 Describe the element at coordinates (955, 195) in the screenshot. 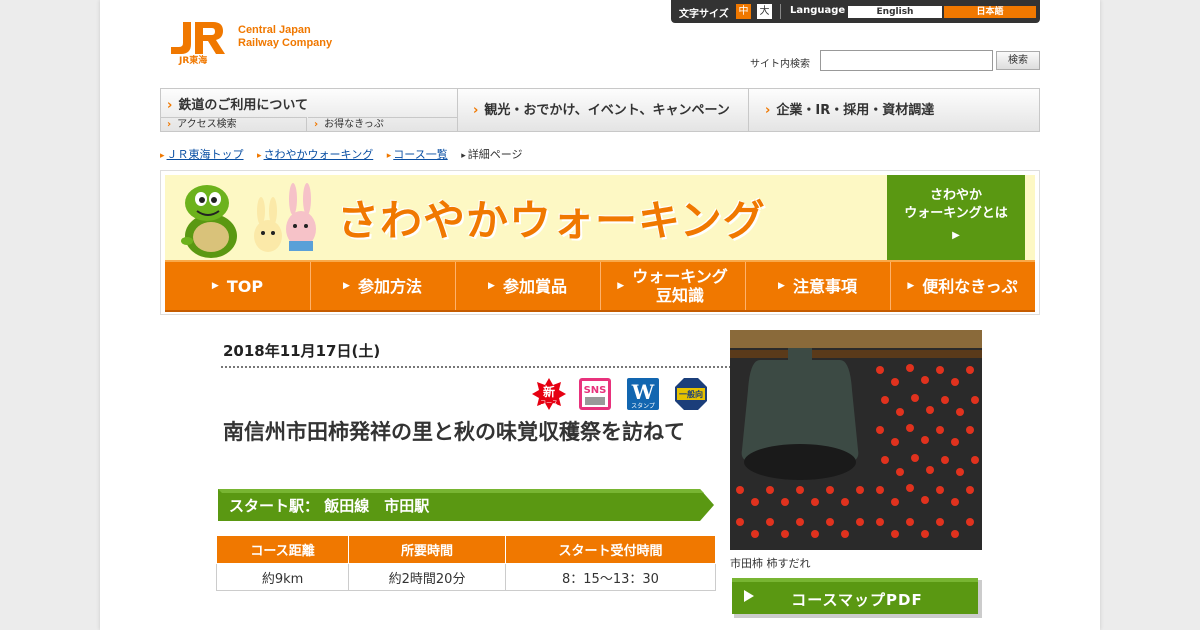

I see `what-is-walking-line1: さわやか` at that location.